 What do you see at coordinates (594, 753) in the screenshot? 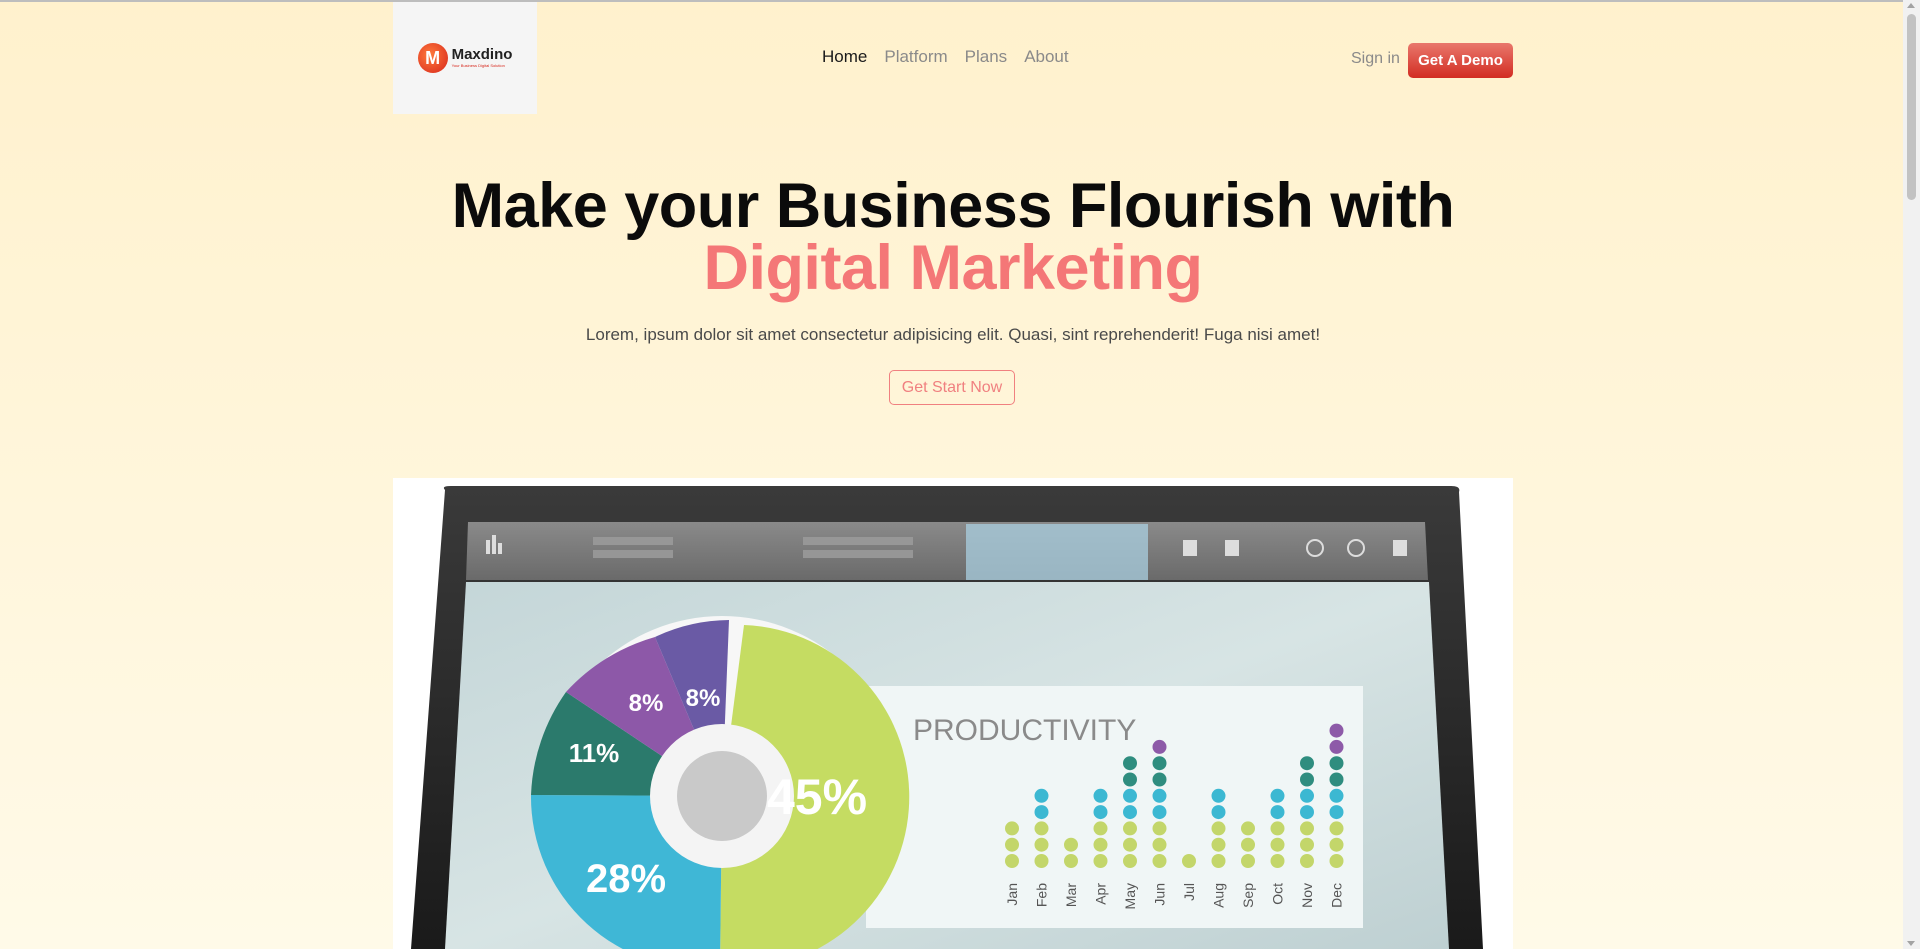
I see `pie-label-11: 11%` at bounding box center [594, 753].